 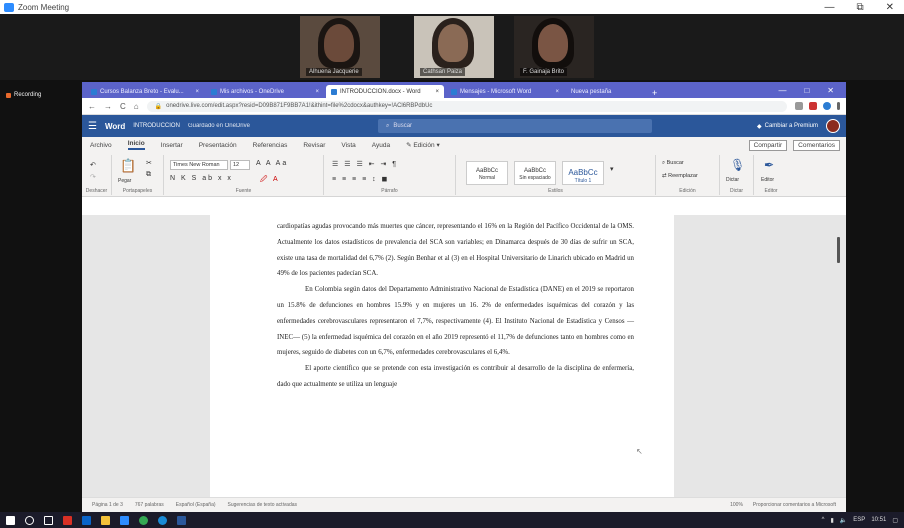 I want to click on tab-archivo: Archivo, so click(x=101, y=145).